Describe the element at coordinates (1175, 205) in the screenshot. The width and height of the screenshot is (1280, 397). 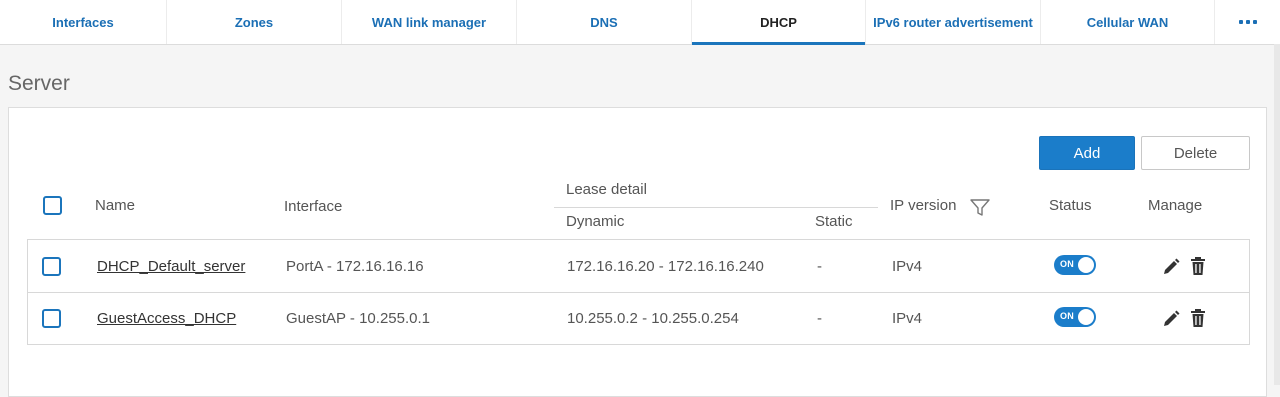
I see `header-manage: Manage` at that location.